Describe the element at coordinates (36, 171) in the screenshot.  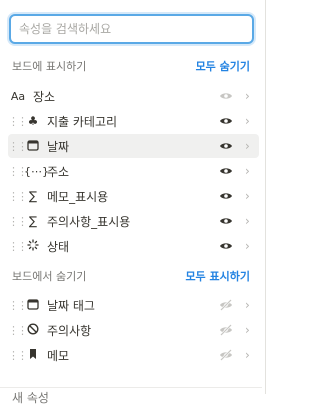
I see `formula-icon: {⋯}` at that location.